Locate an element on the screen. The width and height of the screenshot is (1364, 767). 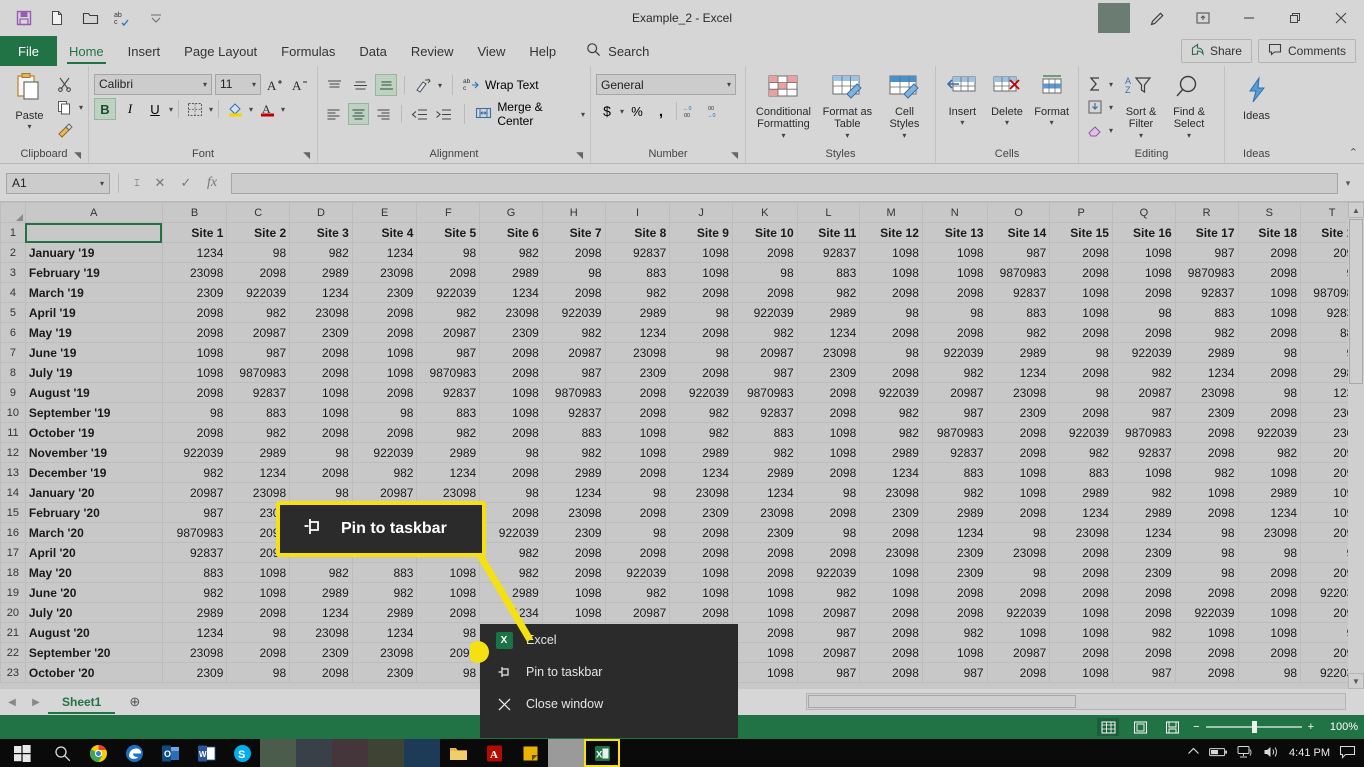
tab-page-layout: Page Layout is located at coordinates (220, 51).